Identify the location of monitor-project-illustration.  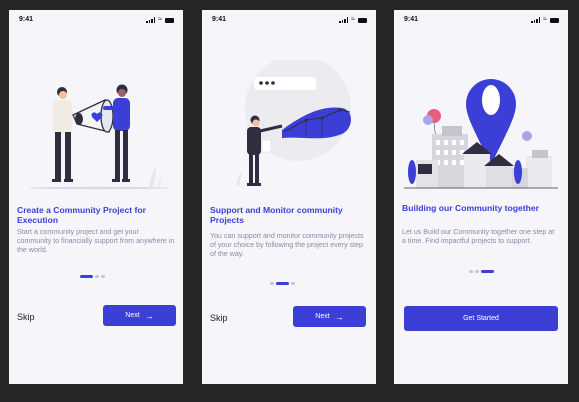
(293, 123).